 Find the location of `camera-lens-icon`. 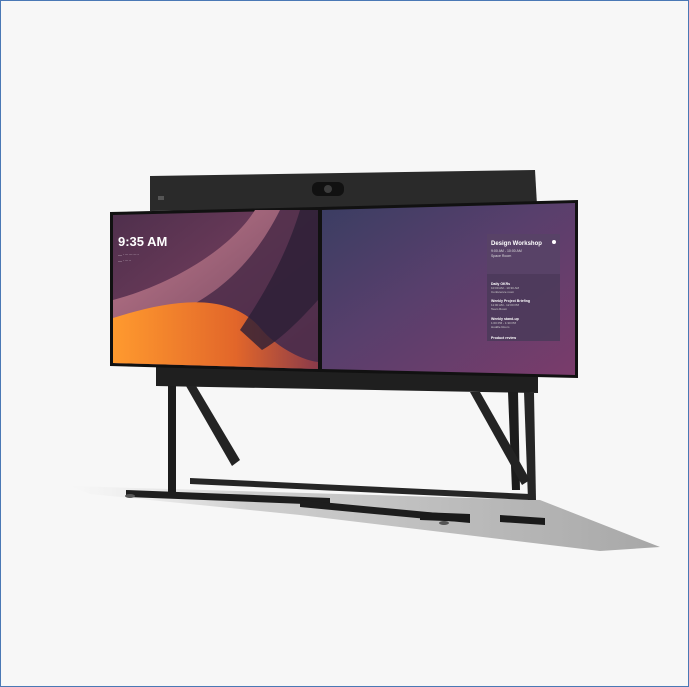

camera-lens-icon is located at coordinates (328, 189).